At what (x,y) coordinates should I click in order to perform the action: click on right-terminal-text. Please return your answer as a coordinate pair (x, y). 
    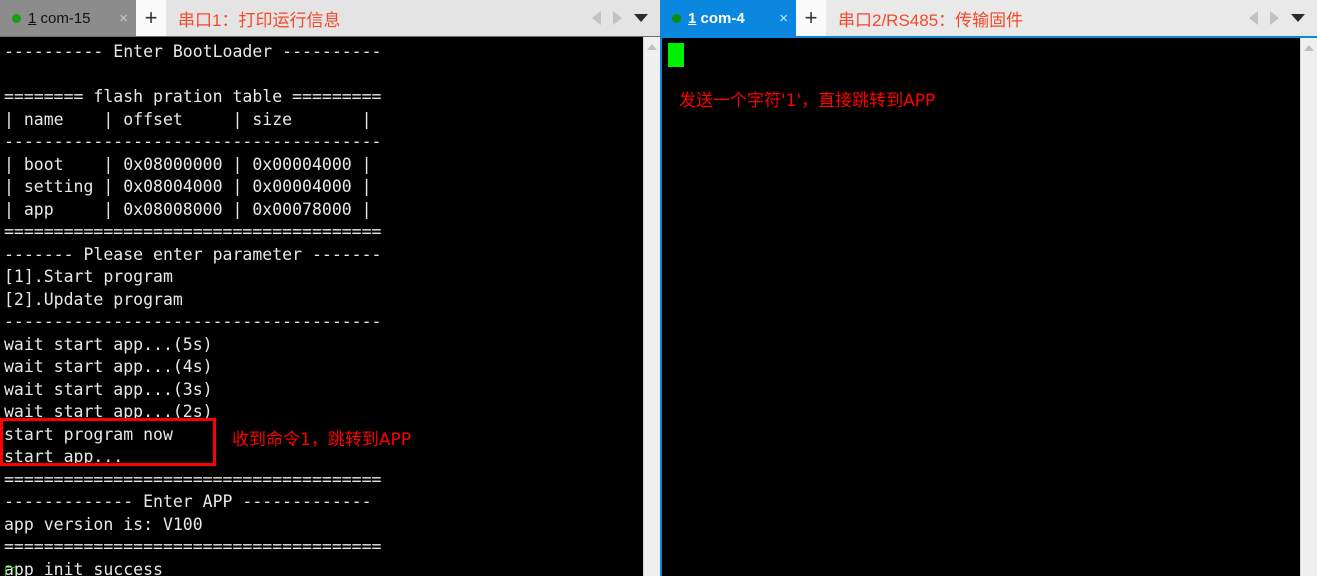
    Looking at the image, I should click on (981, 40).